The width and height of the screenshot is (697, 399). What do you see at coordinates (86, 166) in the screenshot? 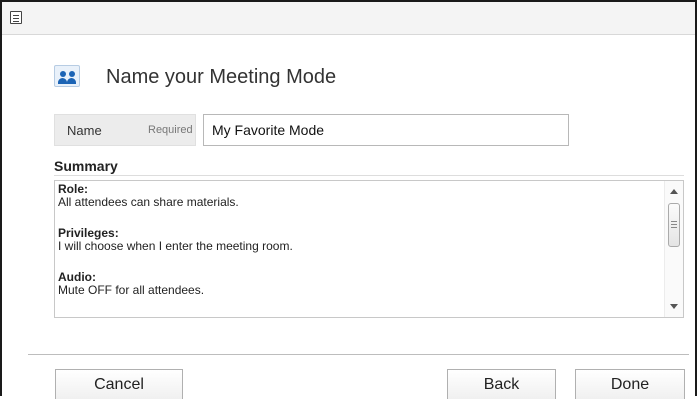
I see `summary-heading: Summary` at bounding box center [86, 166].